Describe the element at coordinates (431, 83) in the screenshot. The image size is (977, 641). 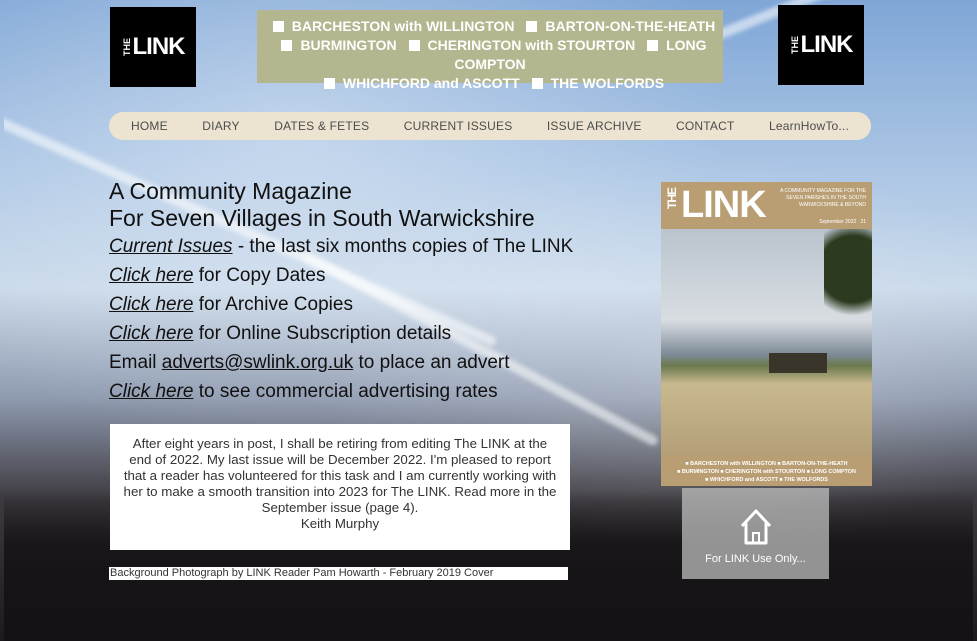
I see `village-name: WHICHFORD and ASCOTT` at that location.